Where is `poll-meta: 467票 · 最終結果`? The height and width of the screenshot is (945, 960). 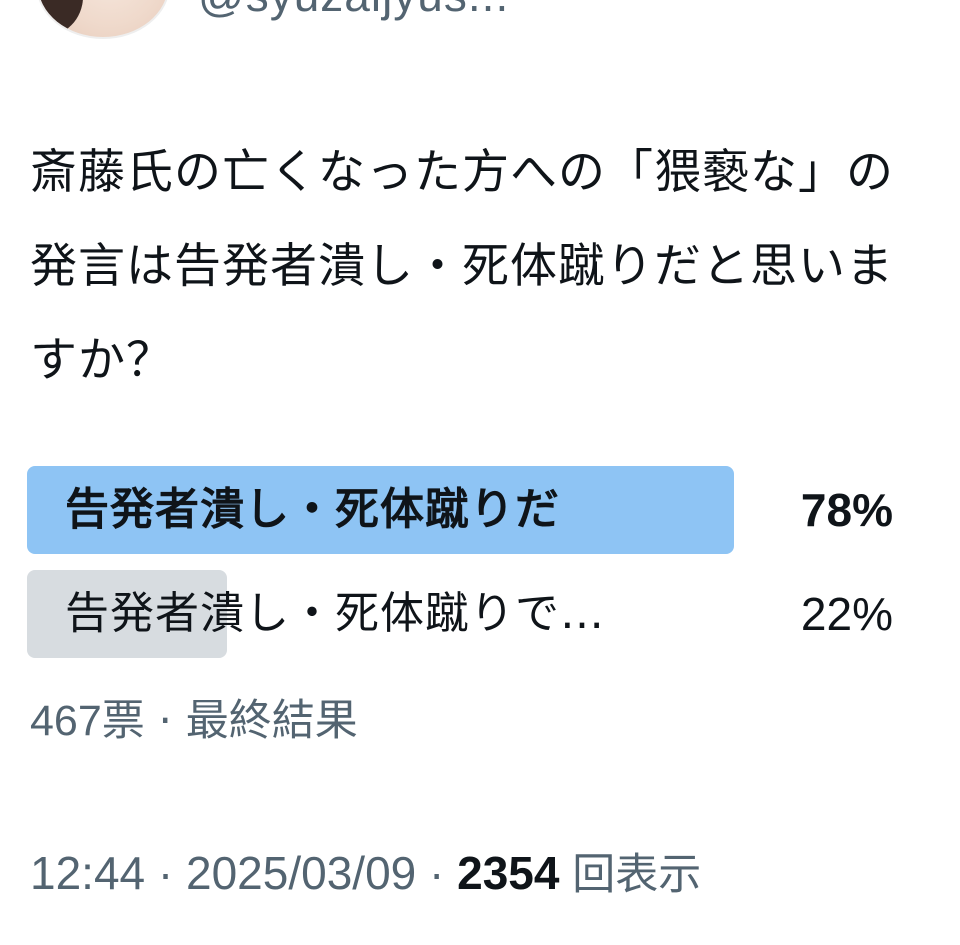 poll-meta: 467票 · 最終結果 is located at coordinates (194, 717).